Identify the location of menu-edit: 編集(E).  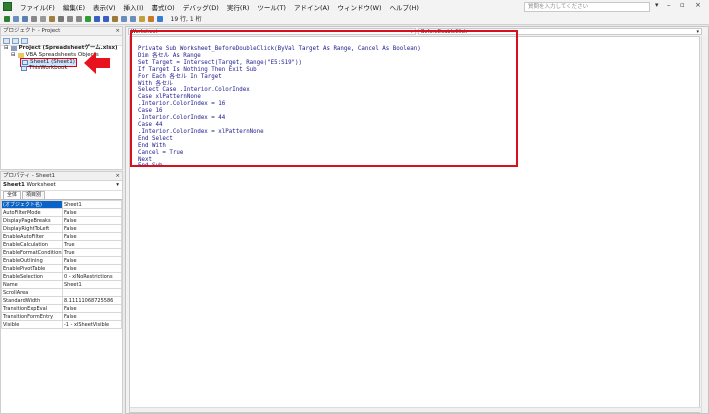
(74, 7).